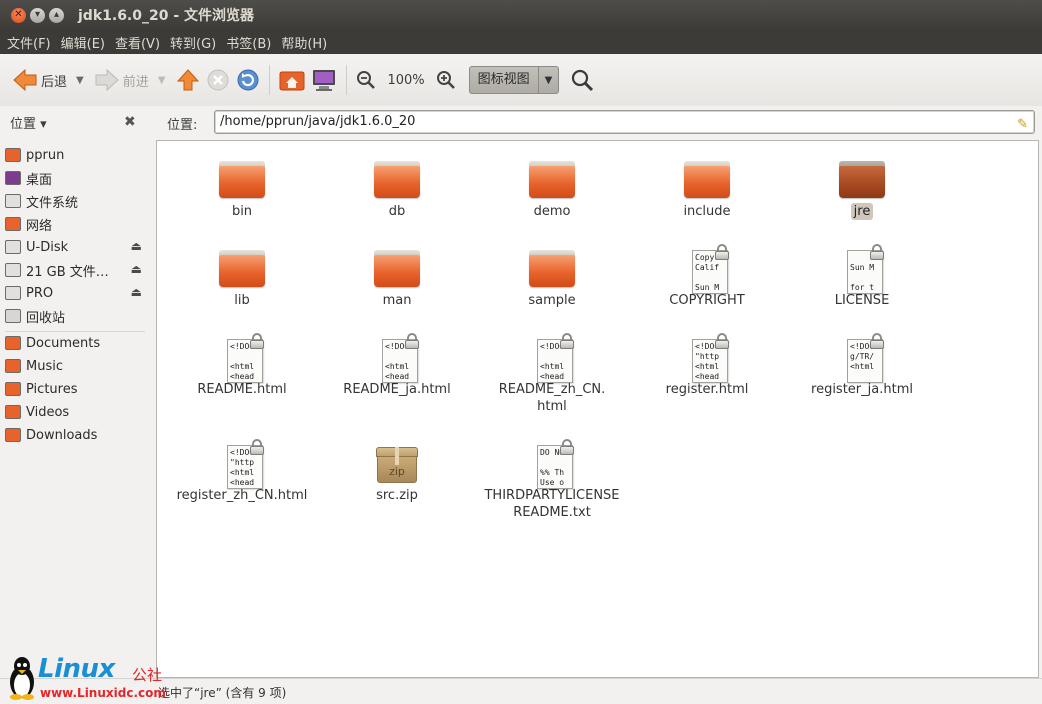 Image resolution: width=1042 pixels, height=704 pixels. What do you see at coordinates (552, 211) in the screenshot?
I see `file-name: demo` at bounding box center [552, 211].